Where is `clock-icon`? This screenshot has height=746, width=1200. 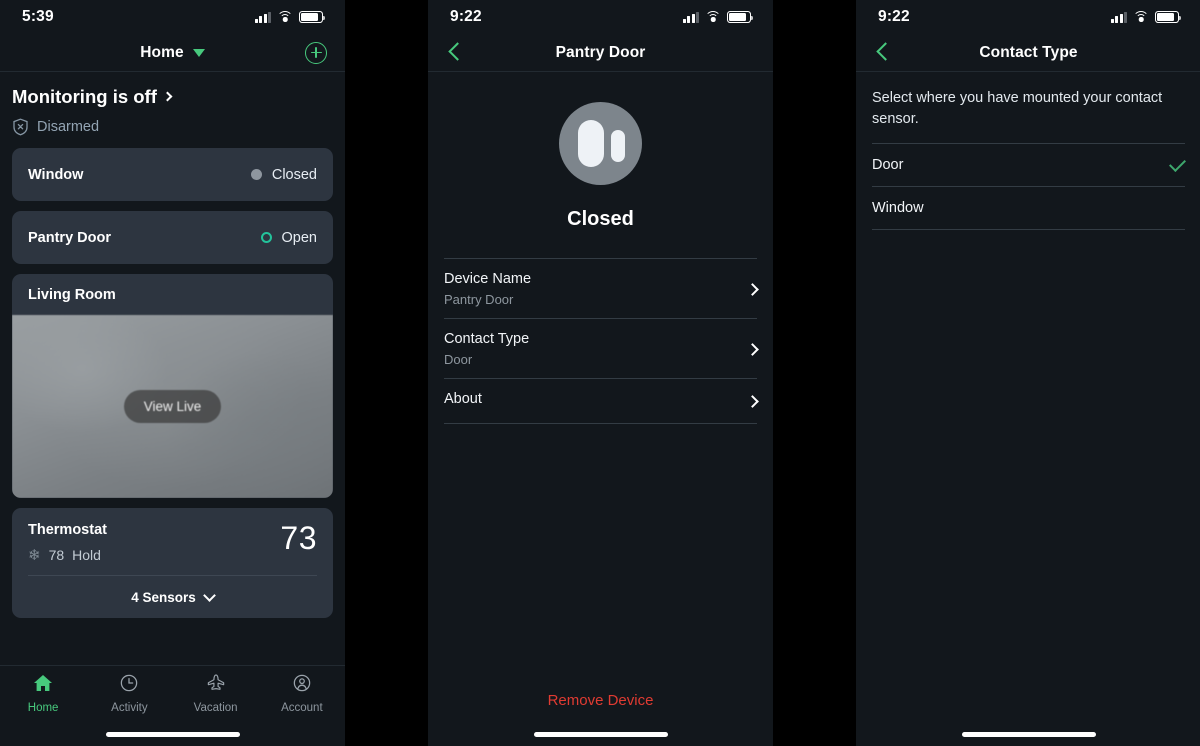 clock-icon is located at coordinates (129, 685).